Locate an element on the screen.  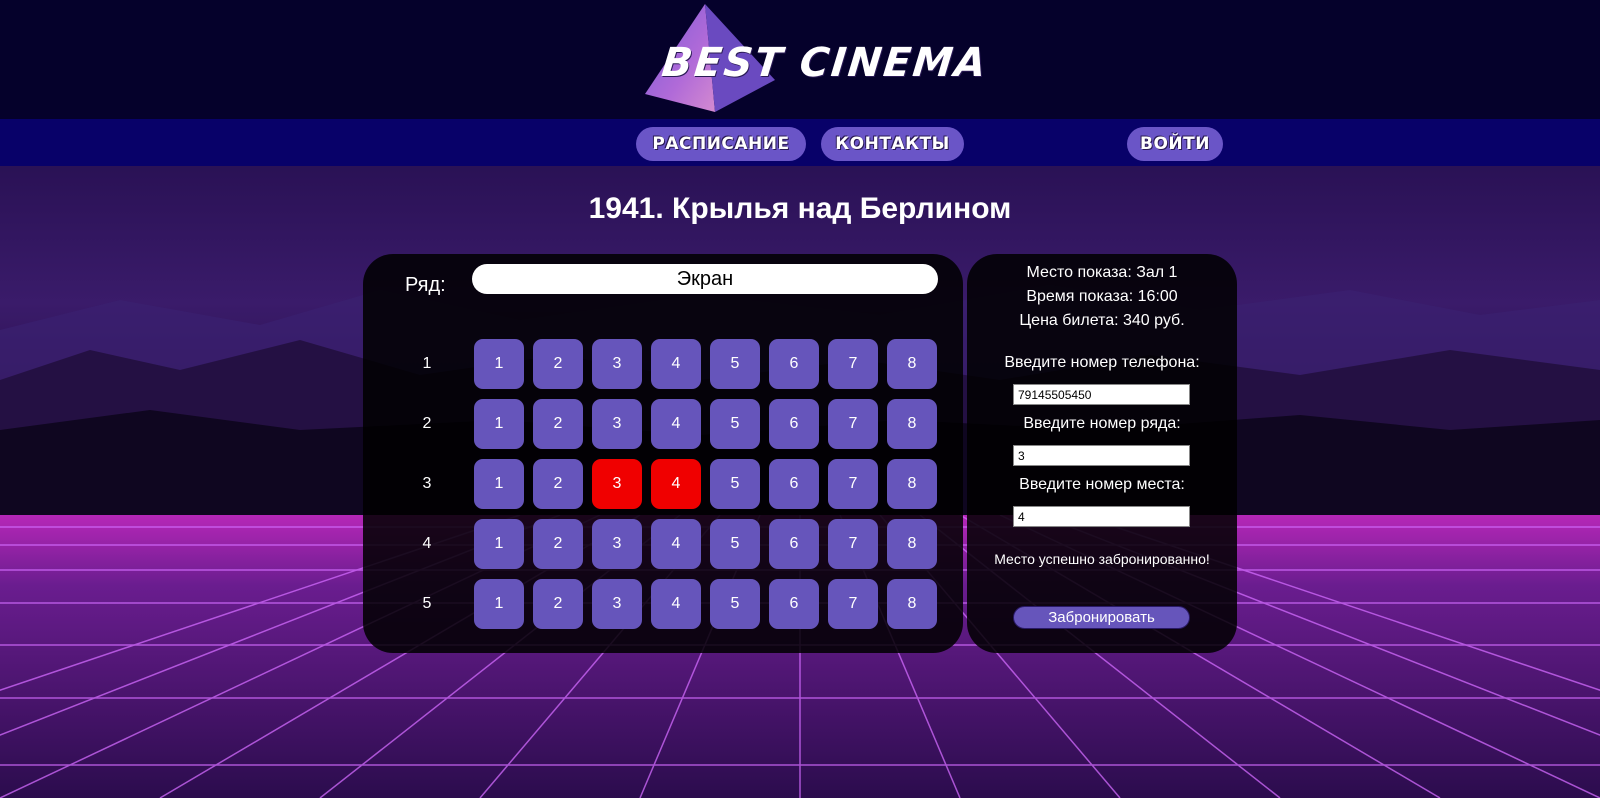
seat-input-label: Введите номер места: is located at coordinates (1102, 484).